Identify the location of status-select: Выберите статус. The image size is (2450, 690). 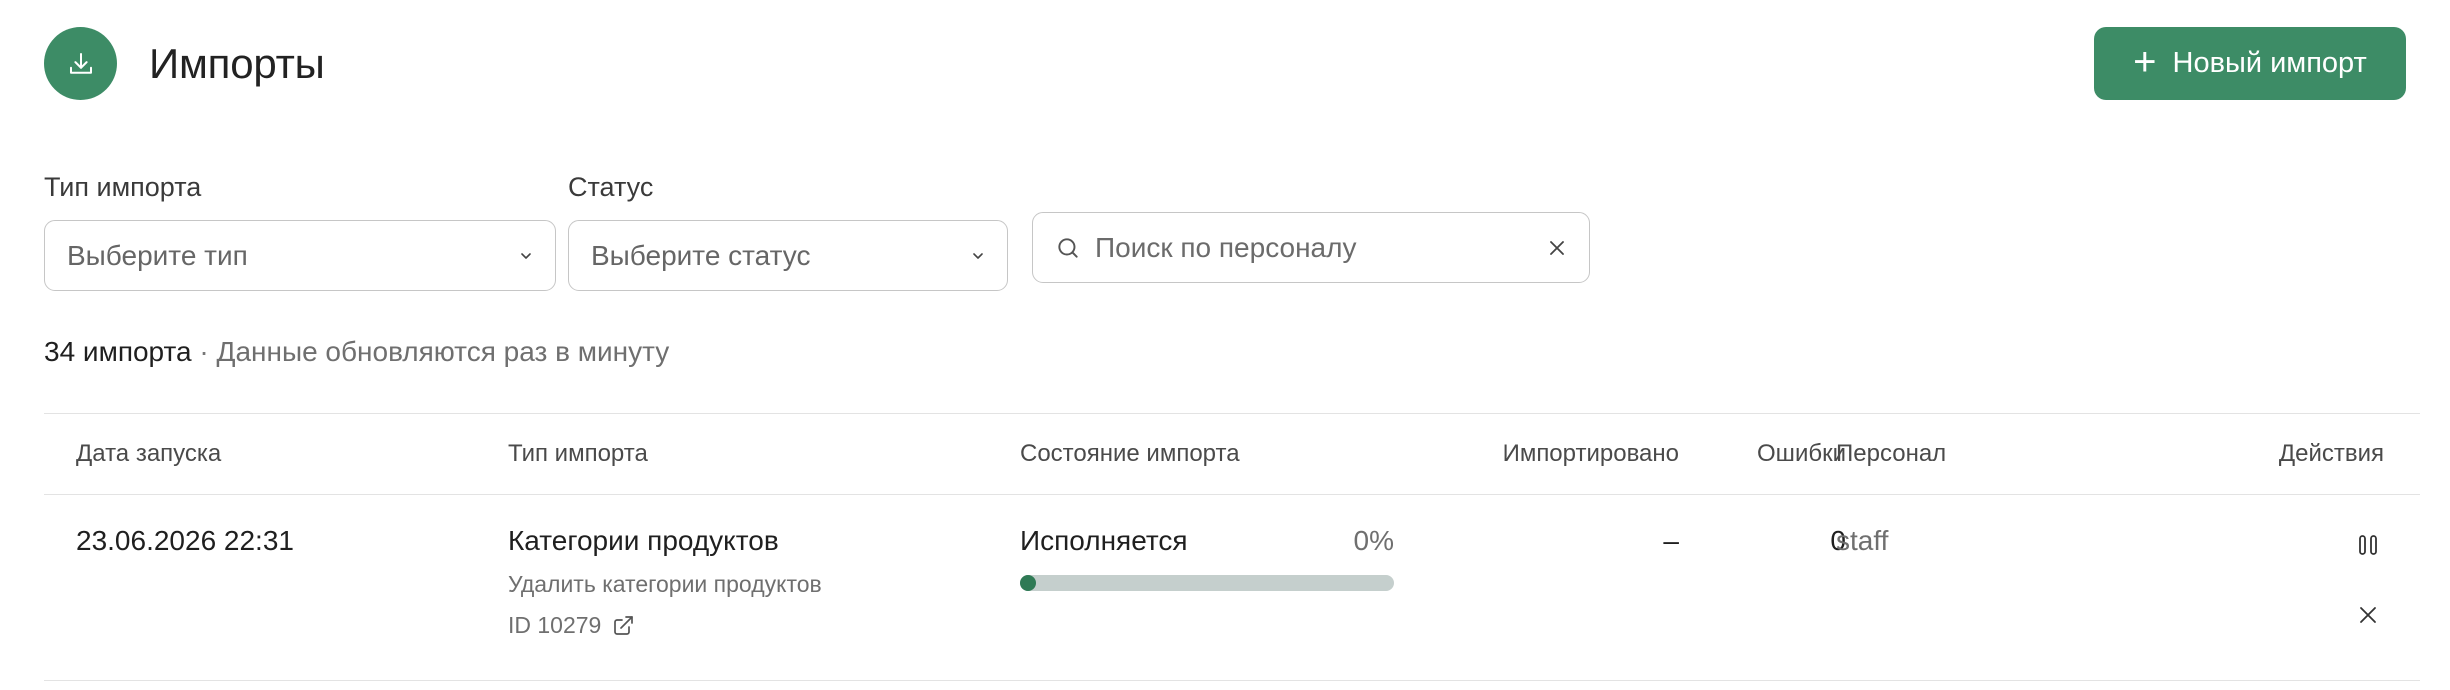
(788, 255).